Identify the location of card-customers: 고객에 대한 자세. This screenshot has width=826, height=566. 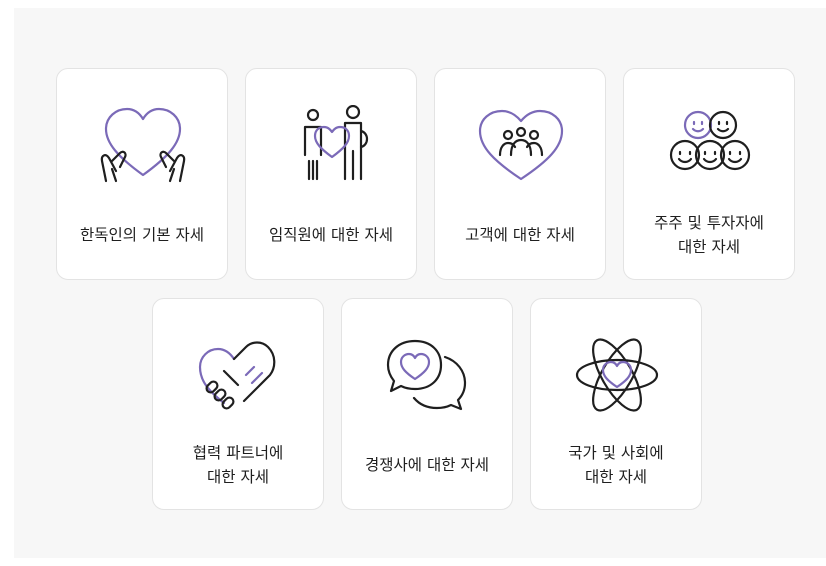
(520, 174).